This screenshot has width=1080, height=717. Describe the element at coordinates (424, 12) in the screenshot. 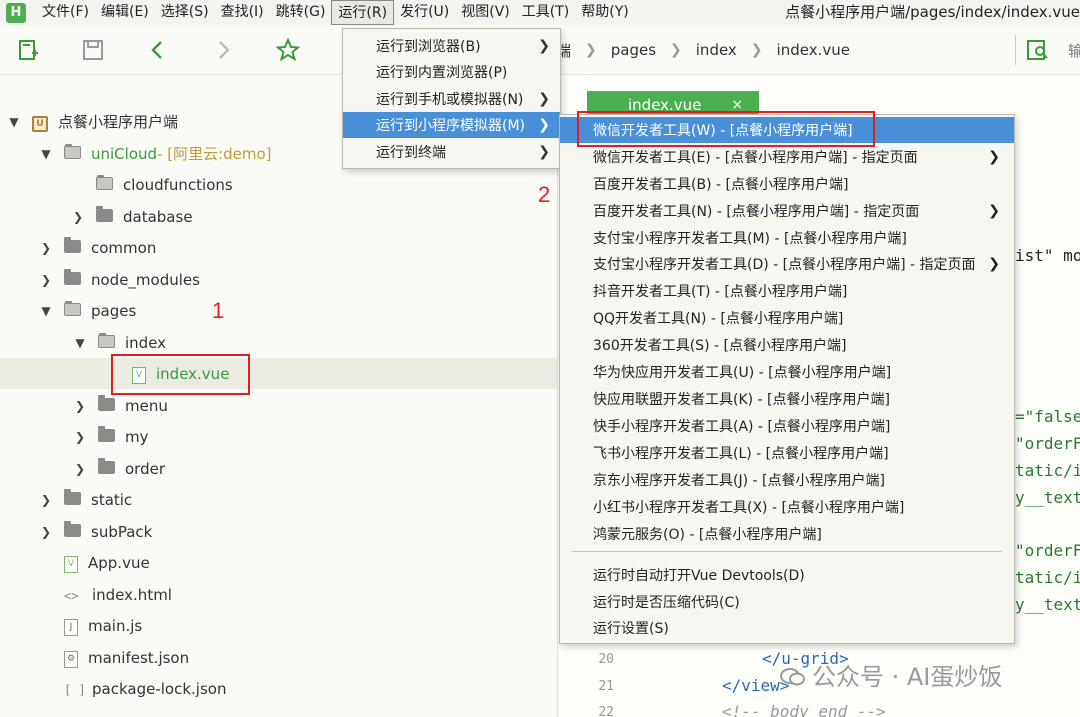

I see `menu-publish: 发行(U)` at that location.